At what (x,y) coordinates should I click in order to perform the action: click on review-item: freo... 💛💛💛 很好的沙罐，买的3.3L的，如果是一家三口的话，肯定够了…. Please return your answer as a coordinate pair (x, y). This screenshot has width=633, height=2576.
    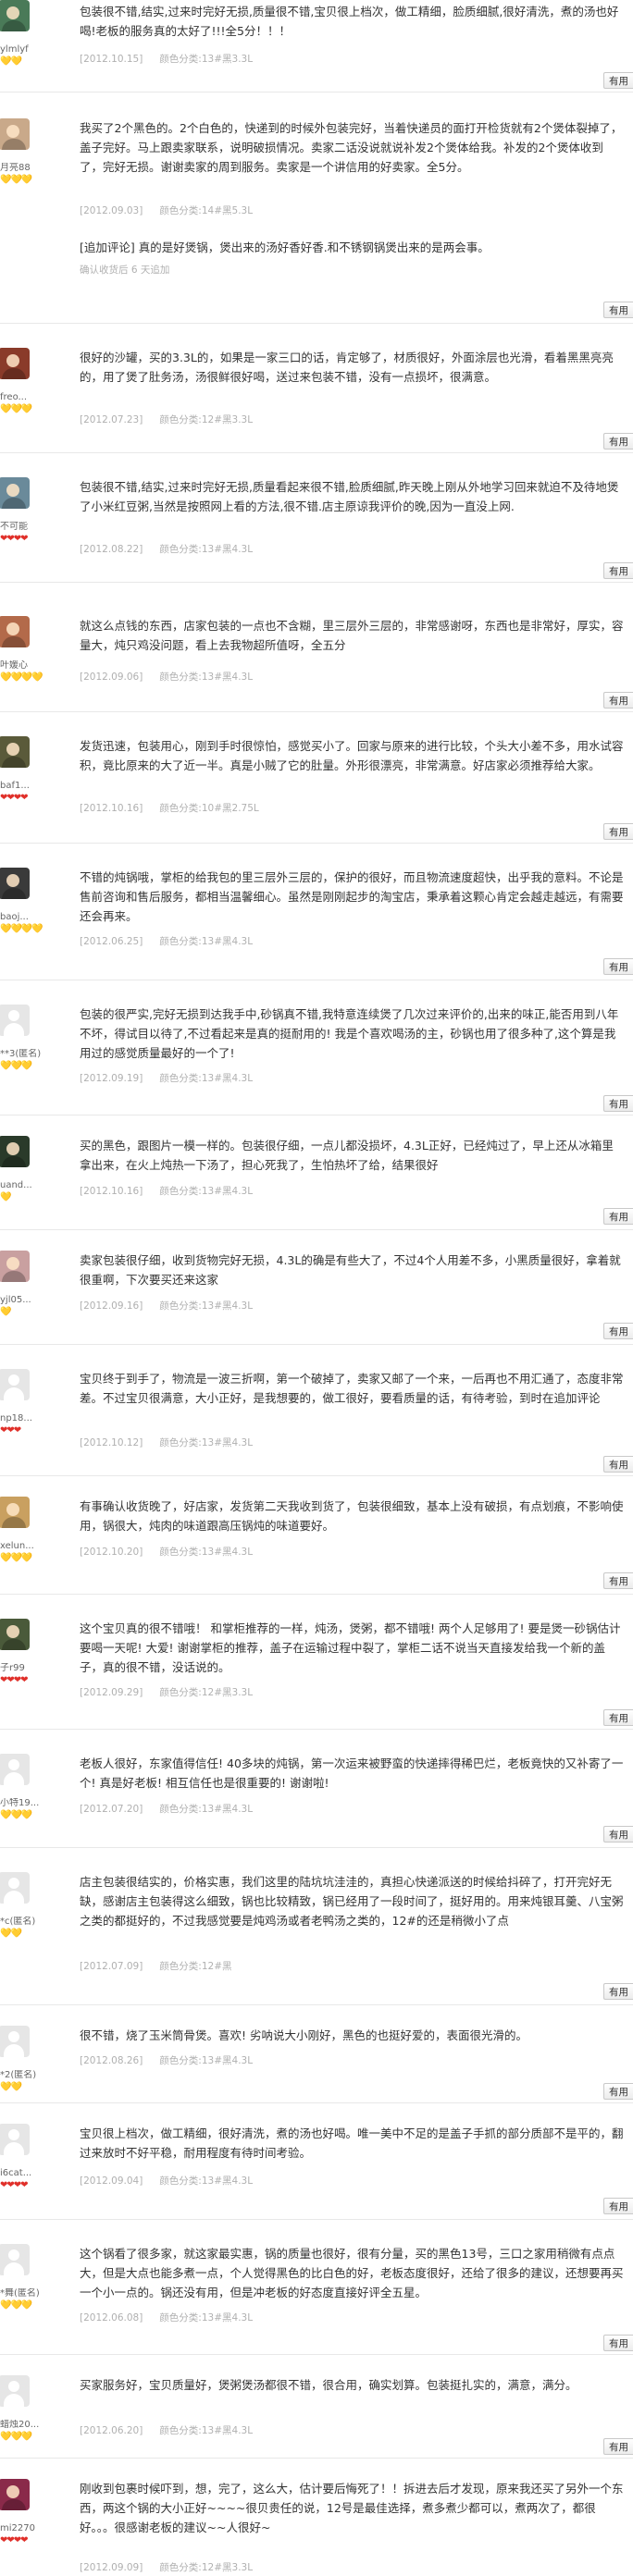
    Looking at the image, I should click on (316, 388).